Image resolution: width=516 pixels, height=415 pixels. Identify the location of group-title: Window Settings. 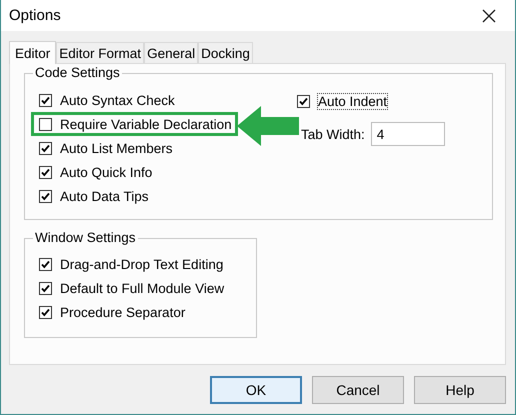
(85, 237).